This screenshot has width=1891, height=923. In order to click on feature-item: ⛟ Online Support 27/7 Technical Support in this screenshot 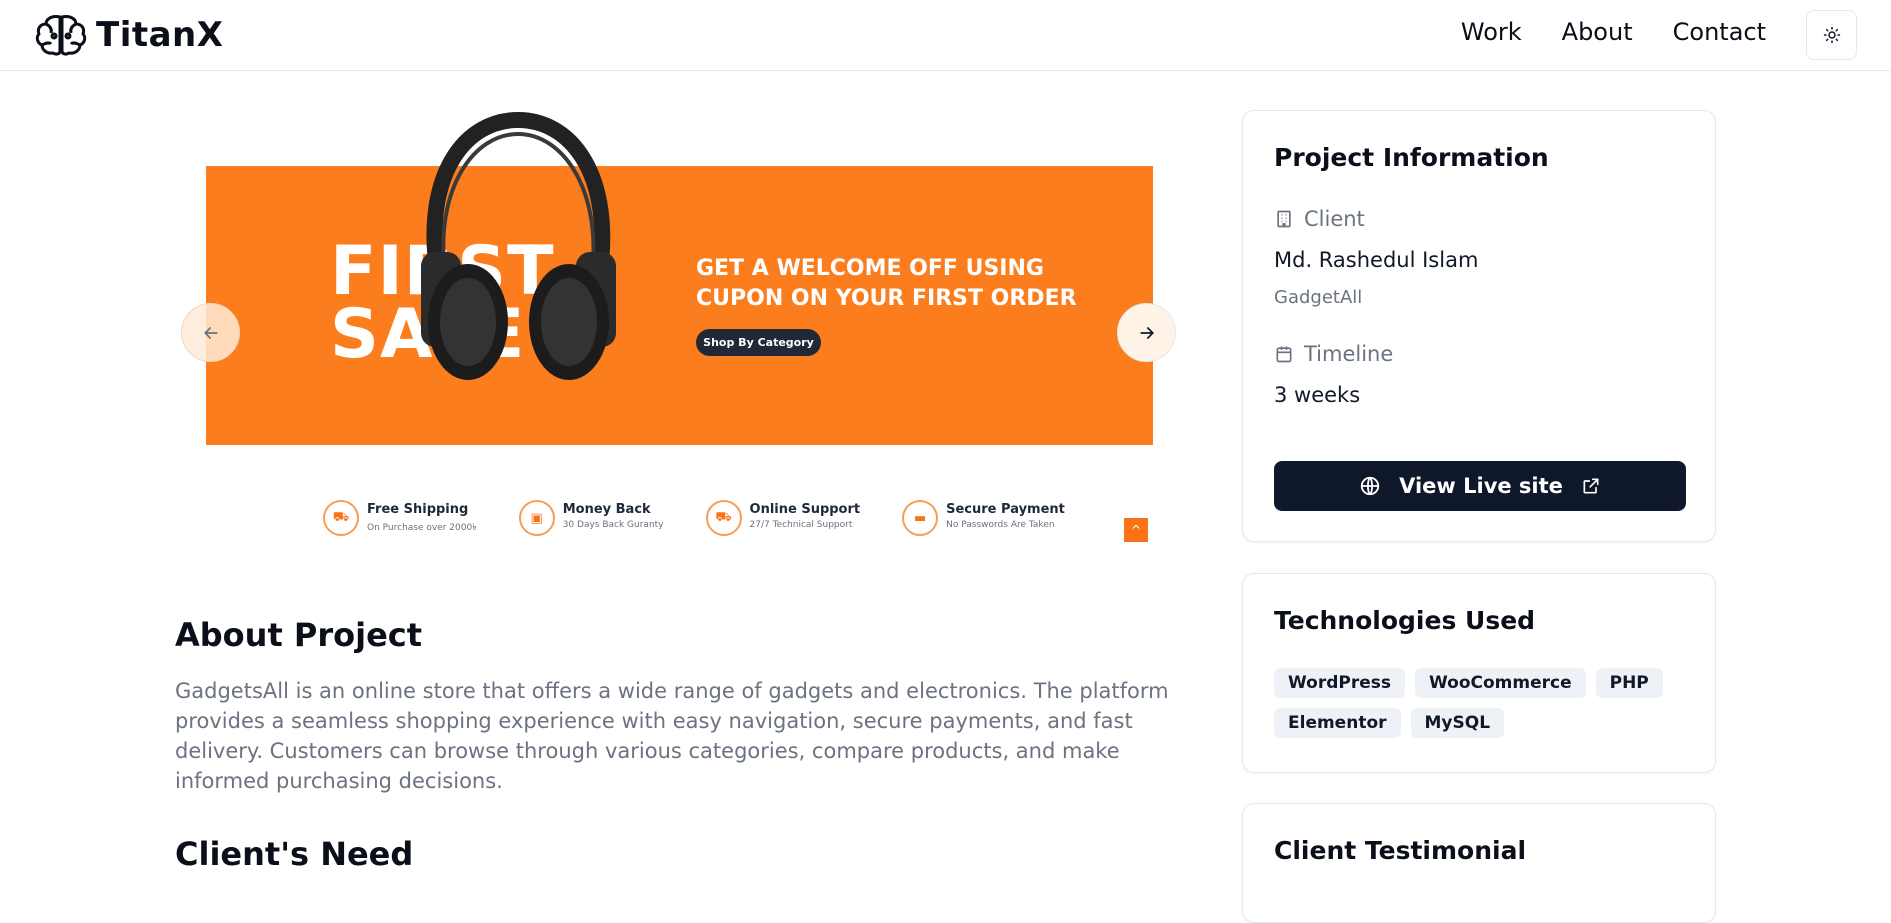, I will do `click(782, 518)`.